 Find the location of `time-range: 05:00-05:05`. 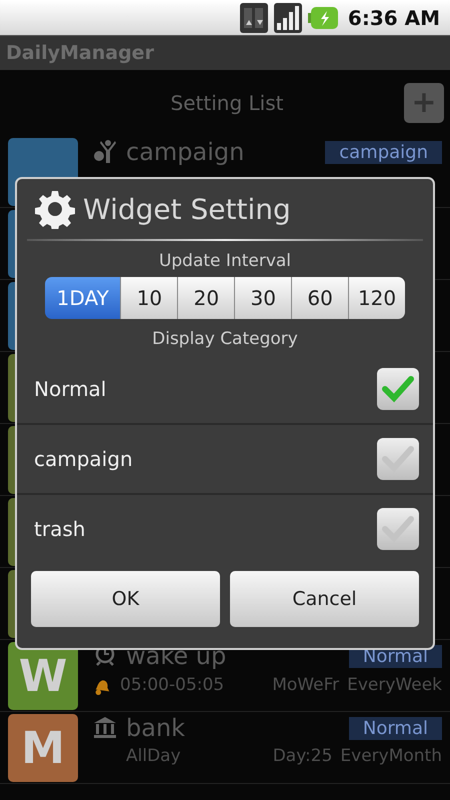

time-range: 05:00-05:05 is located at coordinates (173, 685).